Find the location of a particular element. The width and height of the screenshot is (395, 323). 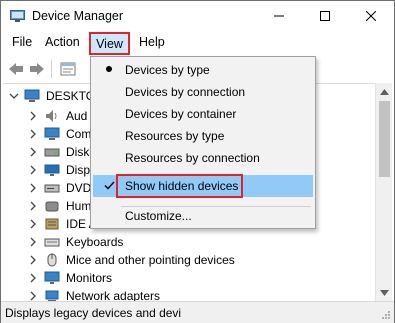

tree-item: Mice and other pointing devices is located at coordinates (189, 260).